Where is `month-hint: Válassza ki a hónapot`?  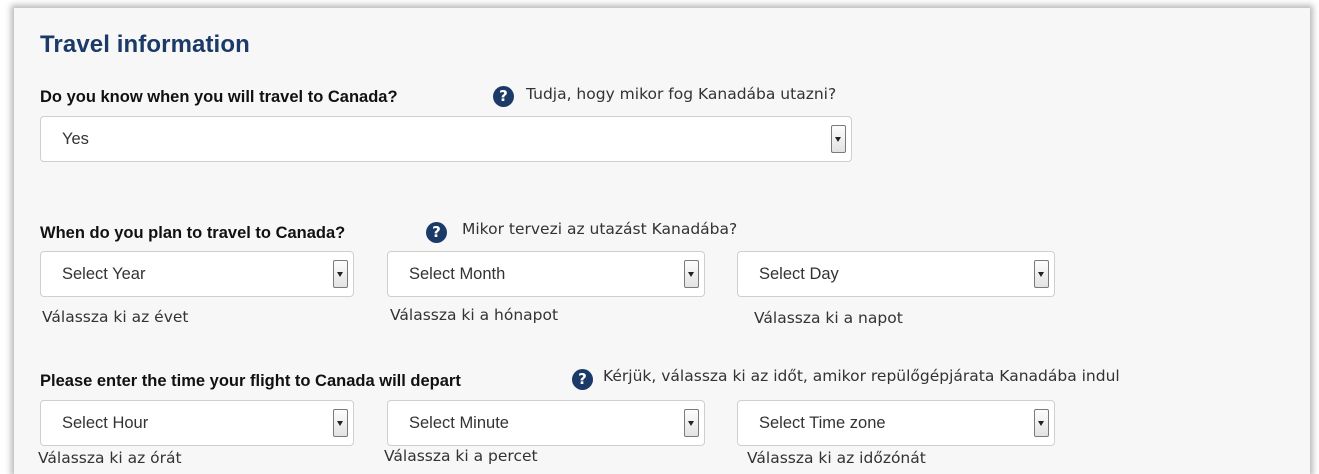
month-hint: Válassza ki a hónapot is located at coordinates (474, 315).